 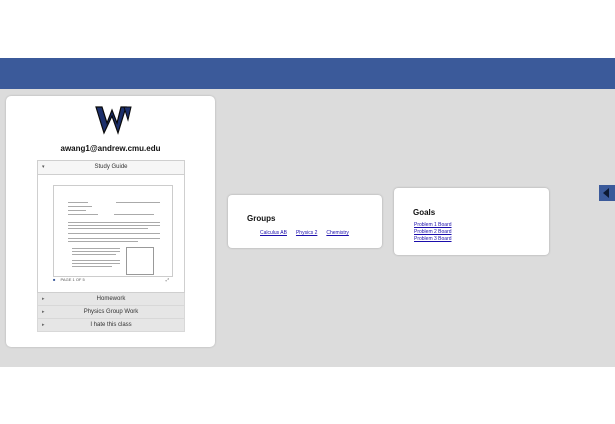 I want to click on top-navigation-bar, so click(x=307, y=73).